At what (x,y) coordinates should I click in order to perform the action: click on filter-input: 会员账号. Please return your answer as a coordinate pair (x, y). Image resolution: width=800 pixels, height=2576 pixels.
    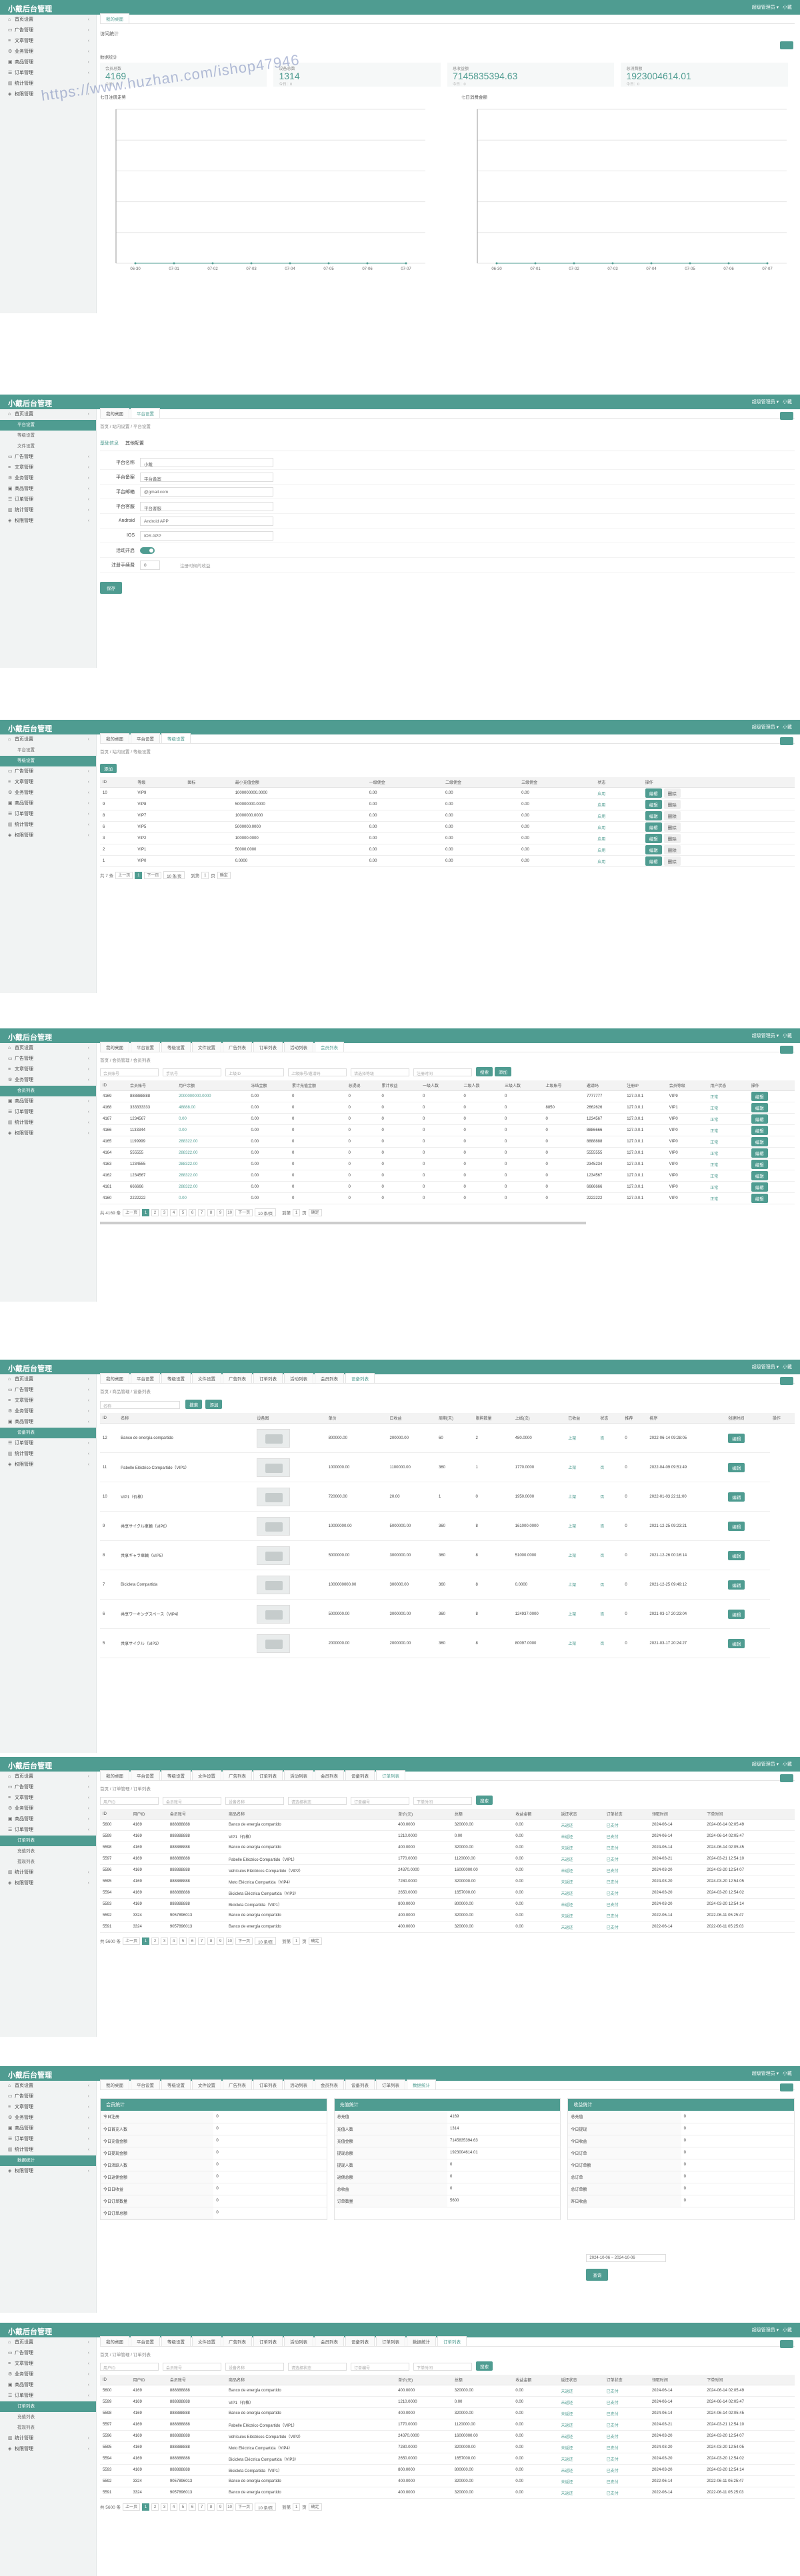
    Looking at the image, I should click on (129, 1072).